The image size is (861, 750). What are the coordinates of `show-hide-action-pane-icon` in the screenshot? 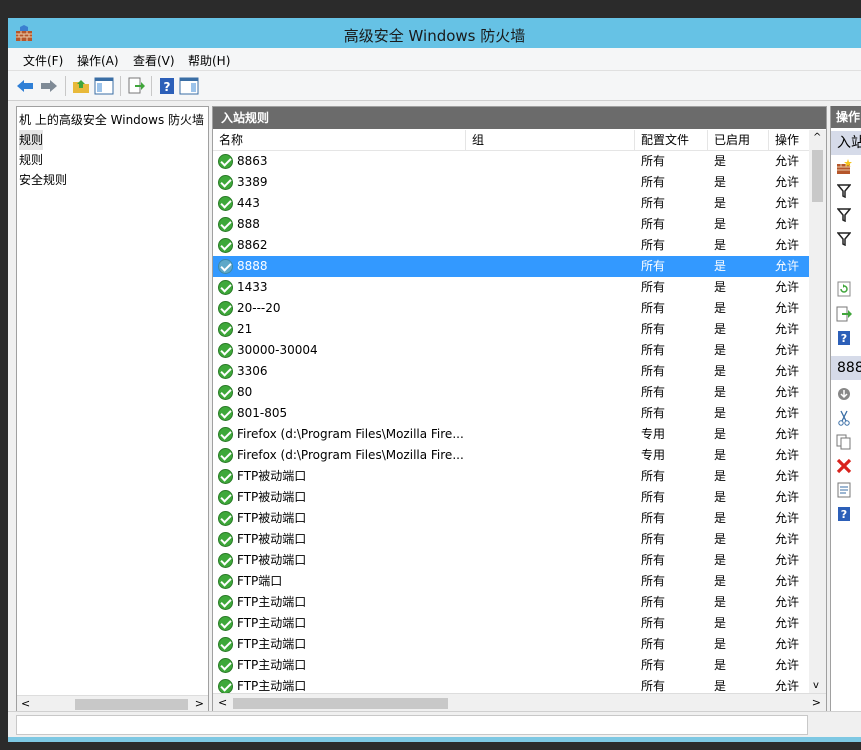 It's located at (189, 86).